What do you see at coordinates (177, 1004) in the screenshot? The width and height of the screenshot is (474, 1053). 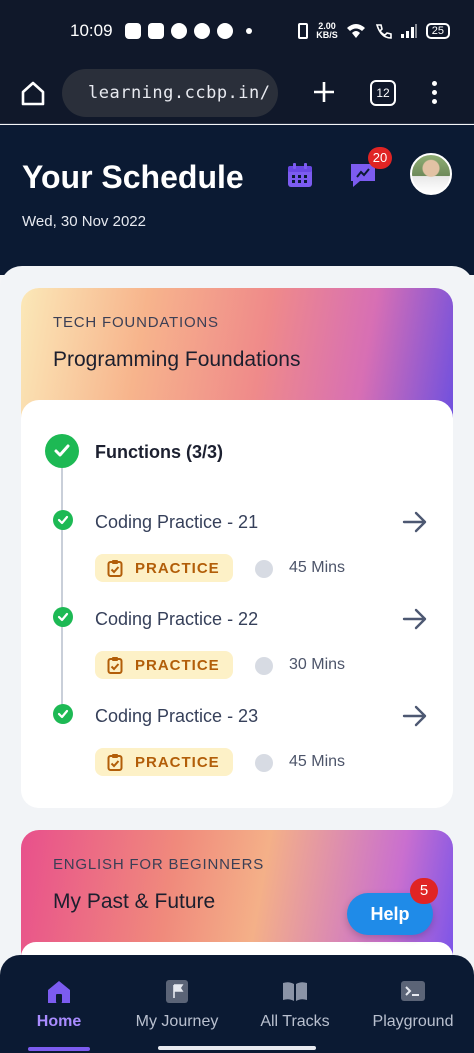 I see `nav-item-my-journey: My Journey` at bounding box center [177, 1004].